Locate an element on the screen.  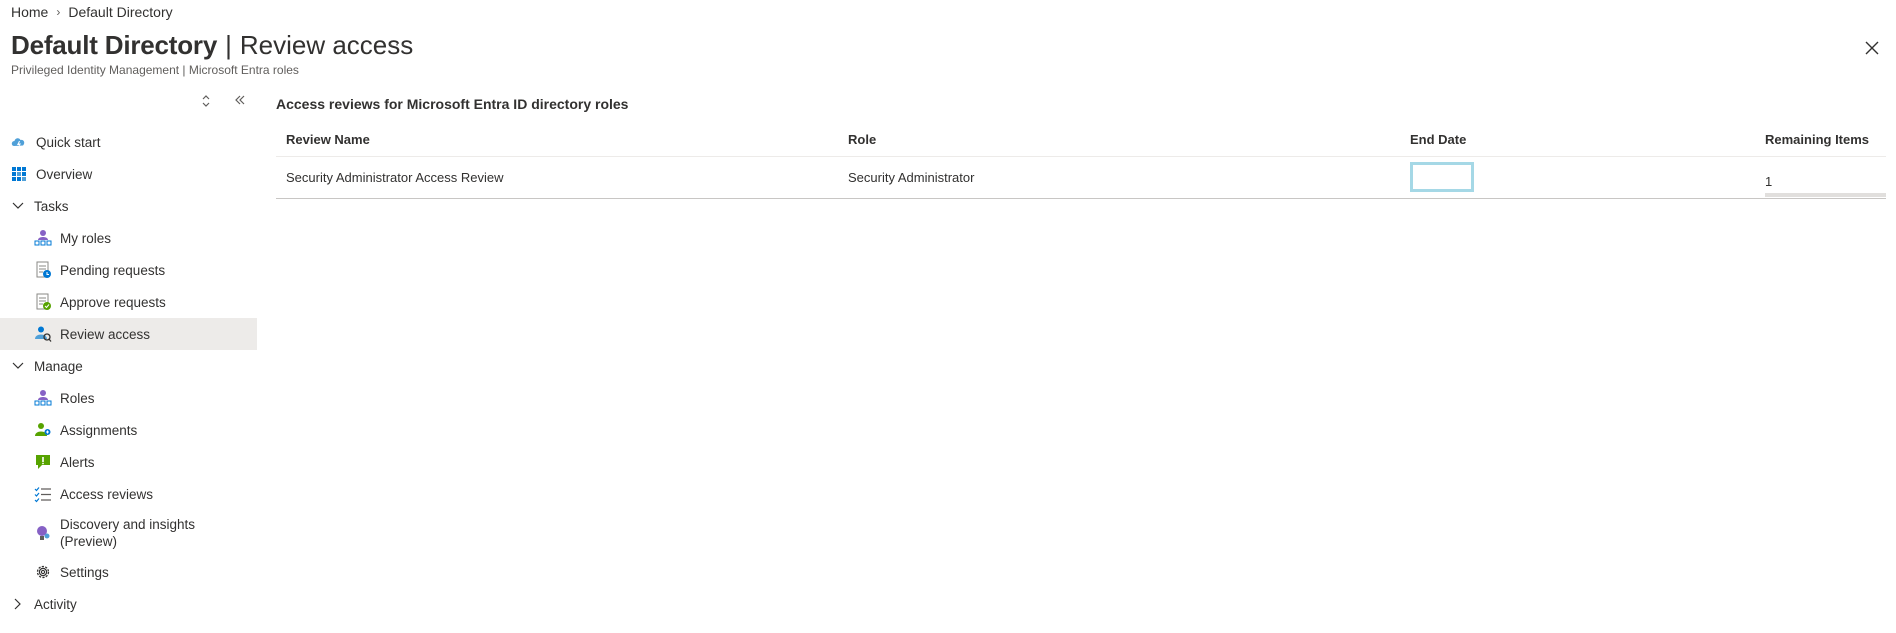
sidebar-item-access-reviews: Access reviews is located at coordinates (128, 494).